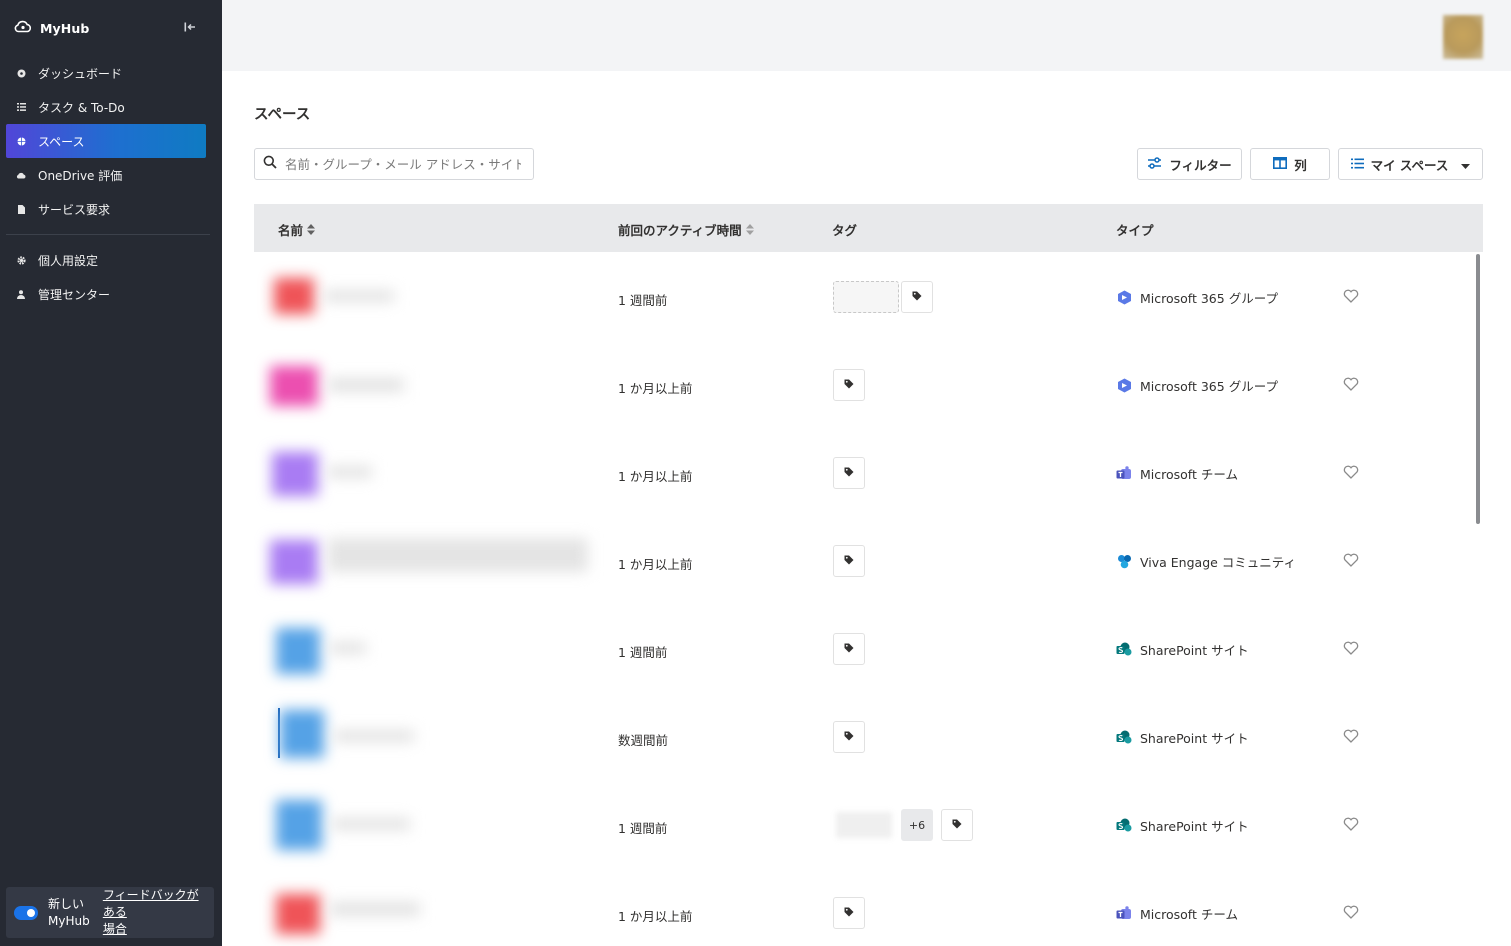 This screenshot has width=1511, height=946. I want to click on sidebar-item-settings: 個人用設定, so click(106, 260).